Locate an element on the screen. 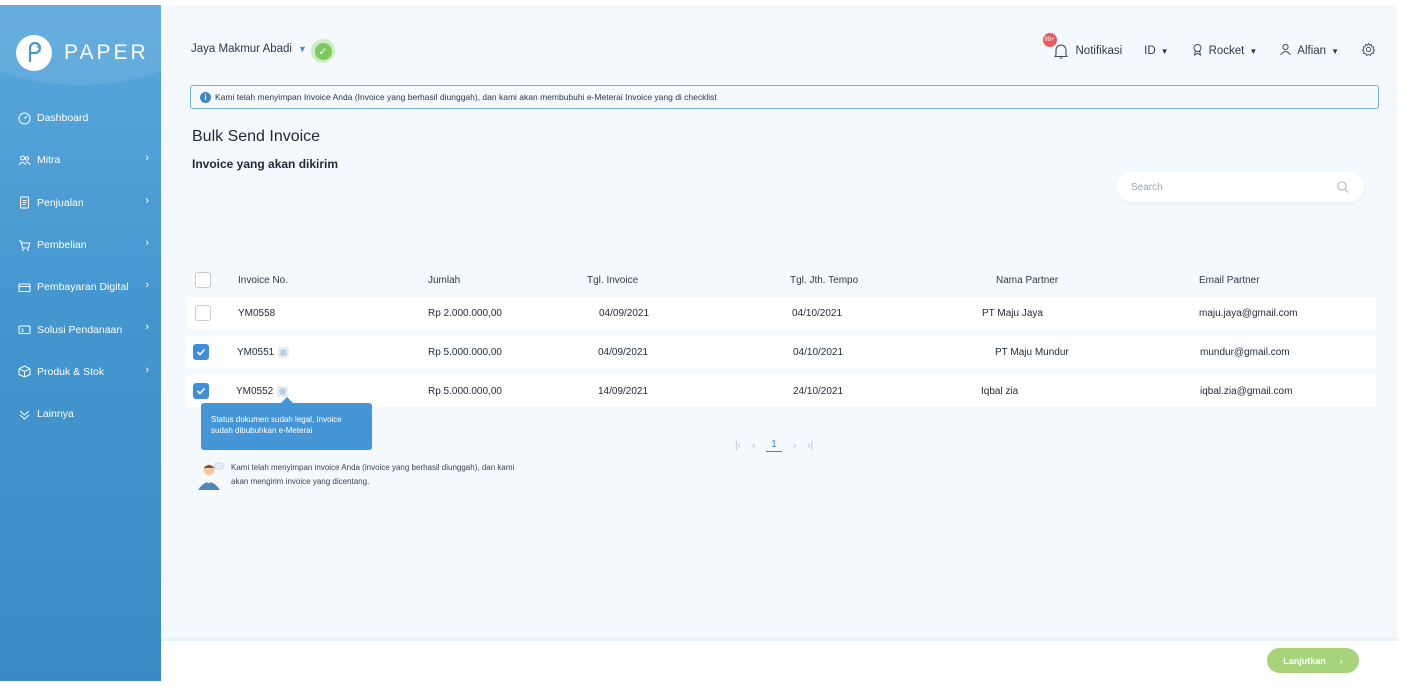 Image resolution: width=1411 pixels, height=687 pixels. sidebar-item-dashboard: Dashboard is located at coordinates (80, 118).